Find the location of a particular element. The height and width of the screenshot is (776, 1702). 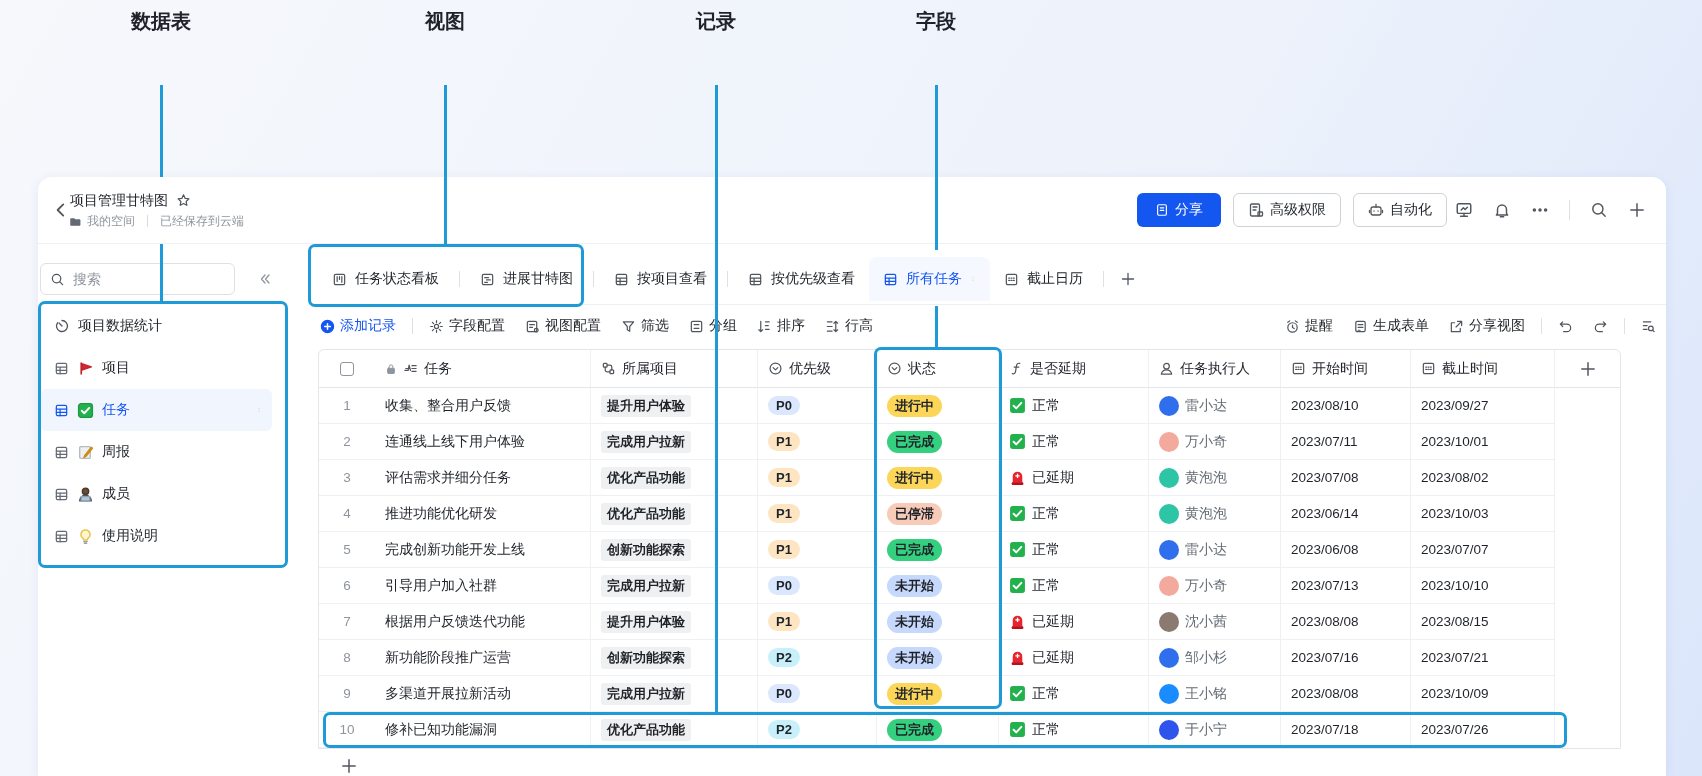

table-cell: 连通线上线下用户体验 is located at coordinates (483, 442).